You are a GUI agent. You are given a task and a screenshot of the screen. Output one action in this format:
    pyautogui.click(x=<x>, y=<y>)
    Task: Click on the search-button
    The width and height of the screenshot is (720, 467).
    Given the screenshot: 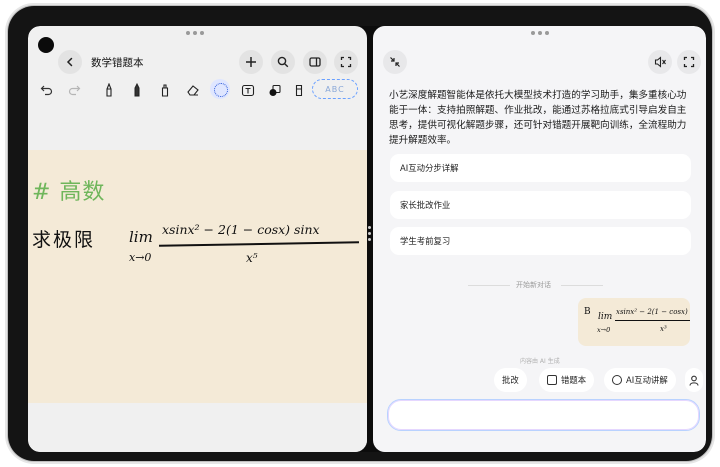 What is the action you would take?
    pyautogui.click(x=283, y=62)
    